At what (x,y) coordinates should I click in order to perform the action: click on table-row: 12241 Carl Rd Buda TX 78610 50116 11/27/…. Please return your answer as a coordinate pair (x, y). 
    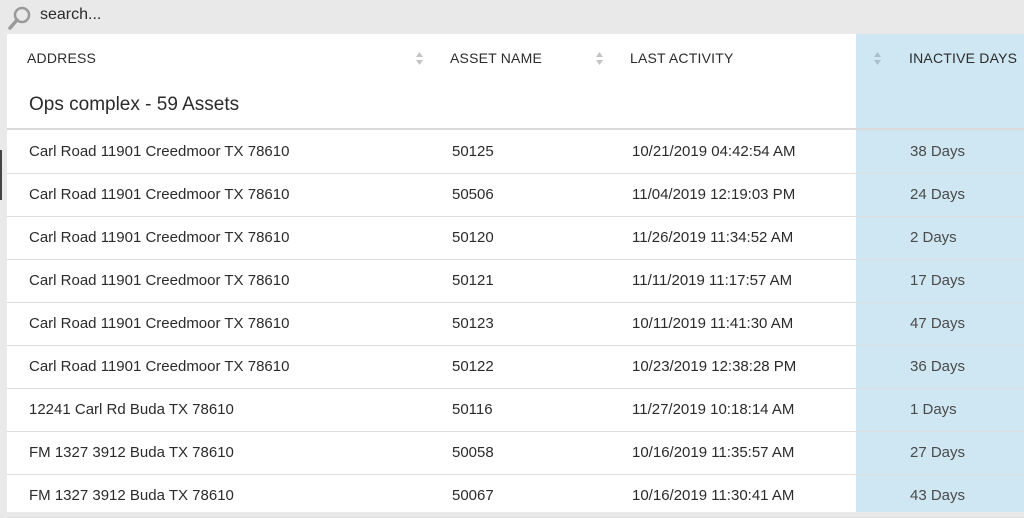
    Looking at the image, I should click on (515, 410).